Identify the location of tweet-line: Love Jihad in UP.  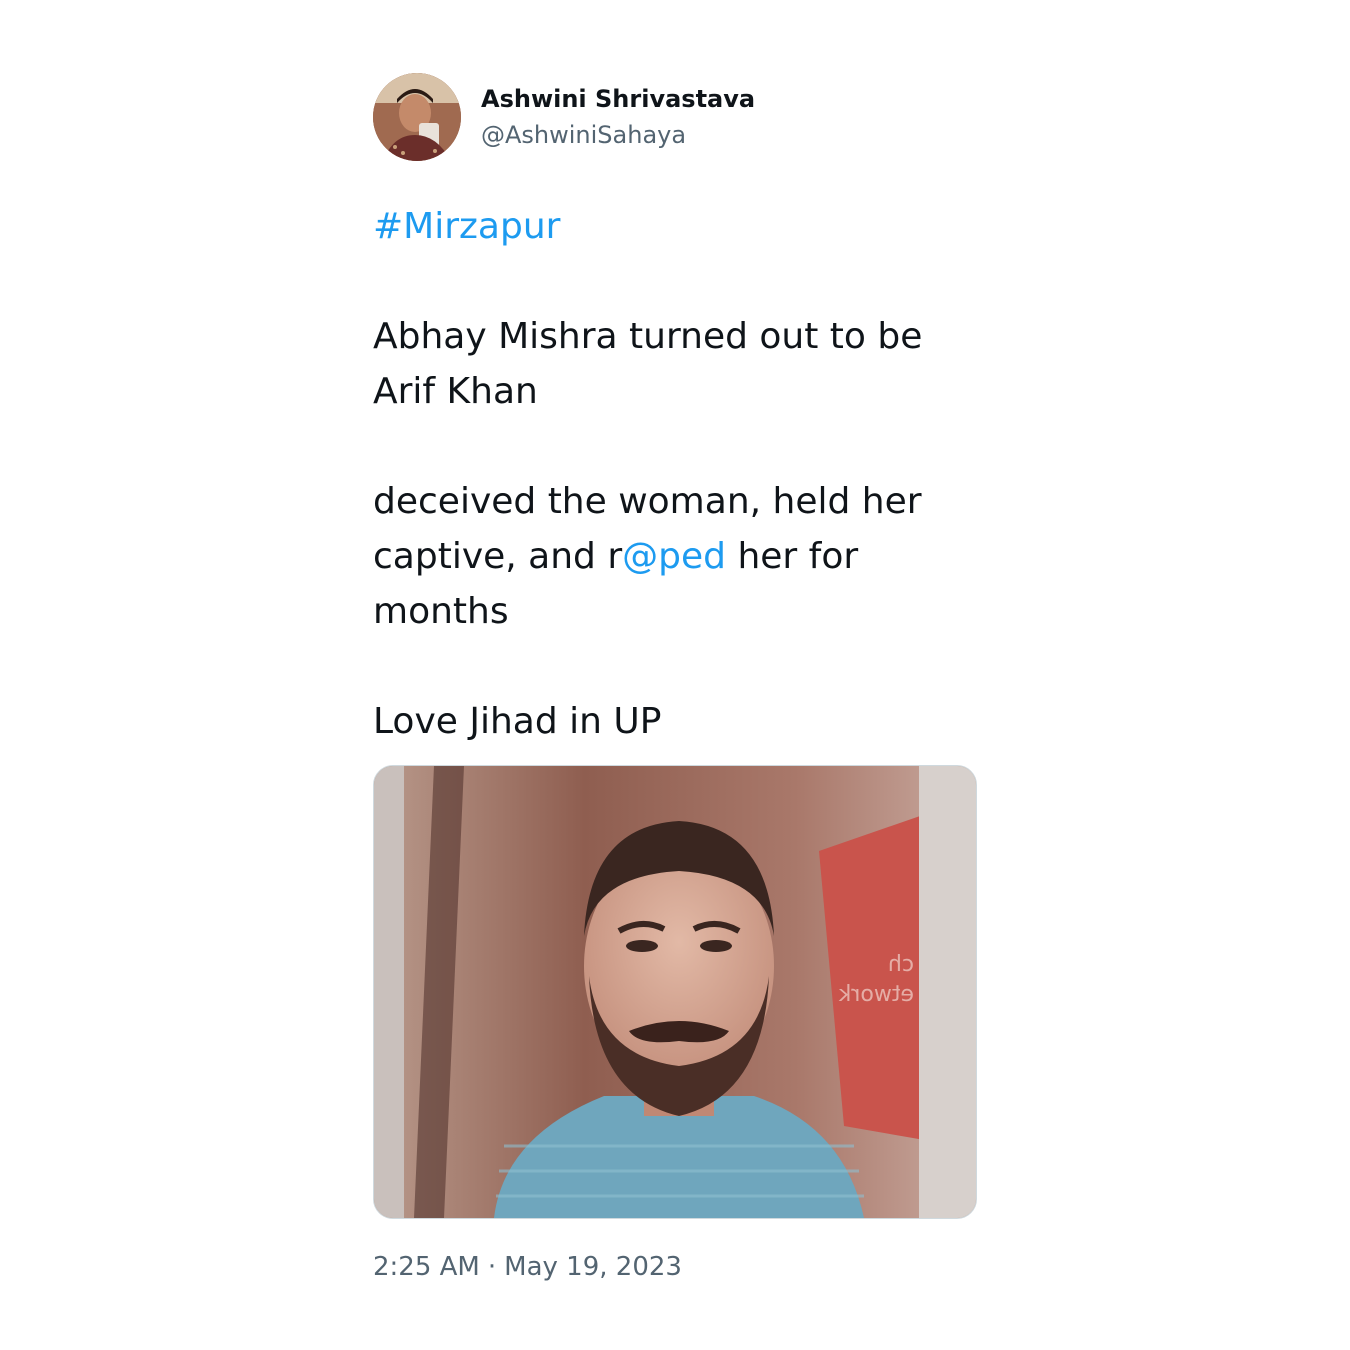
(517, 721).